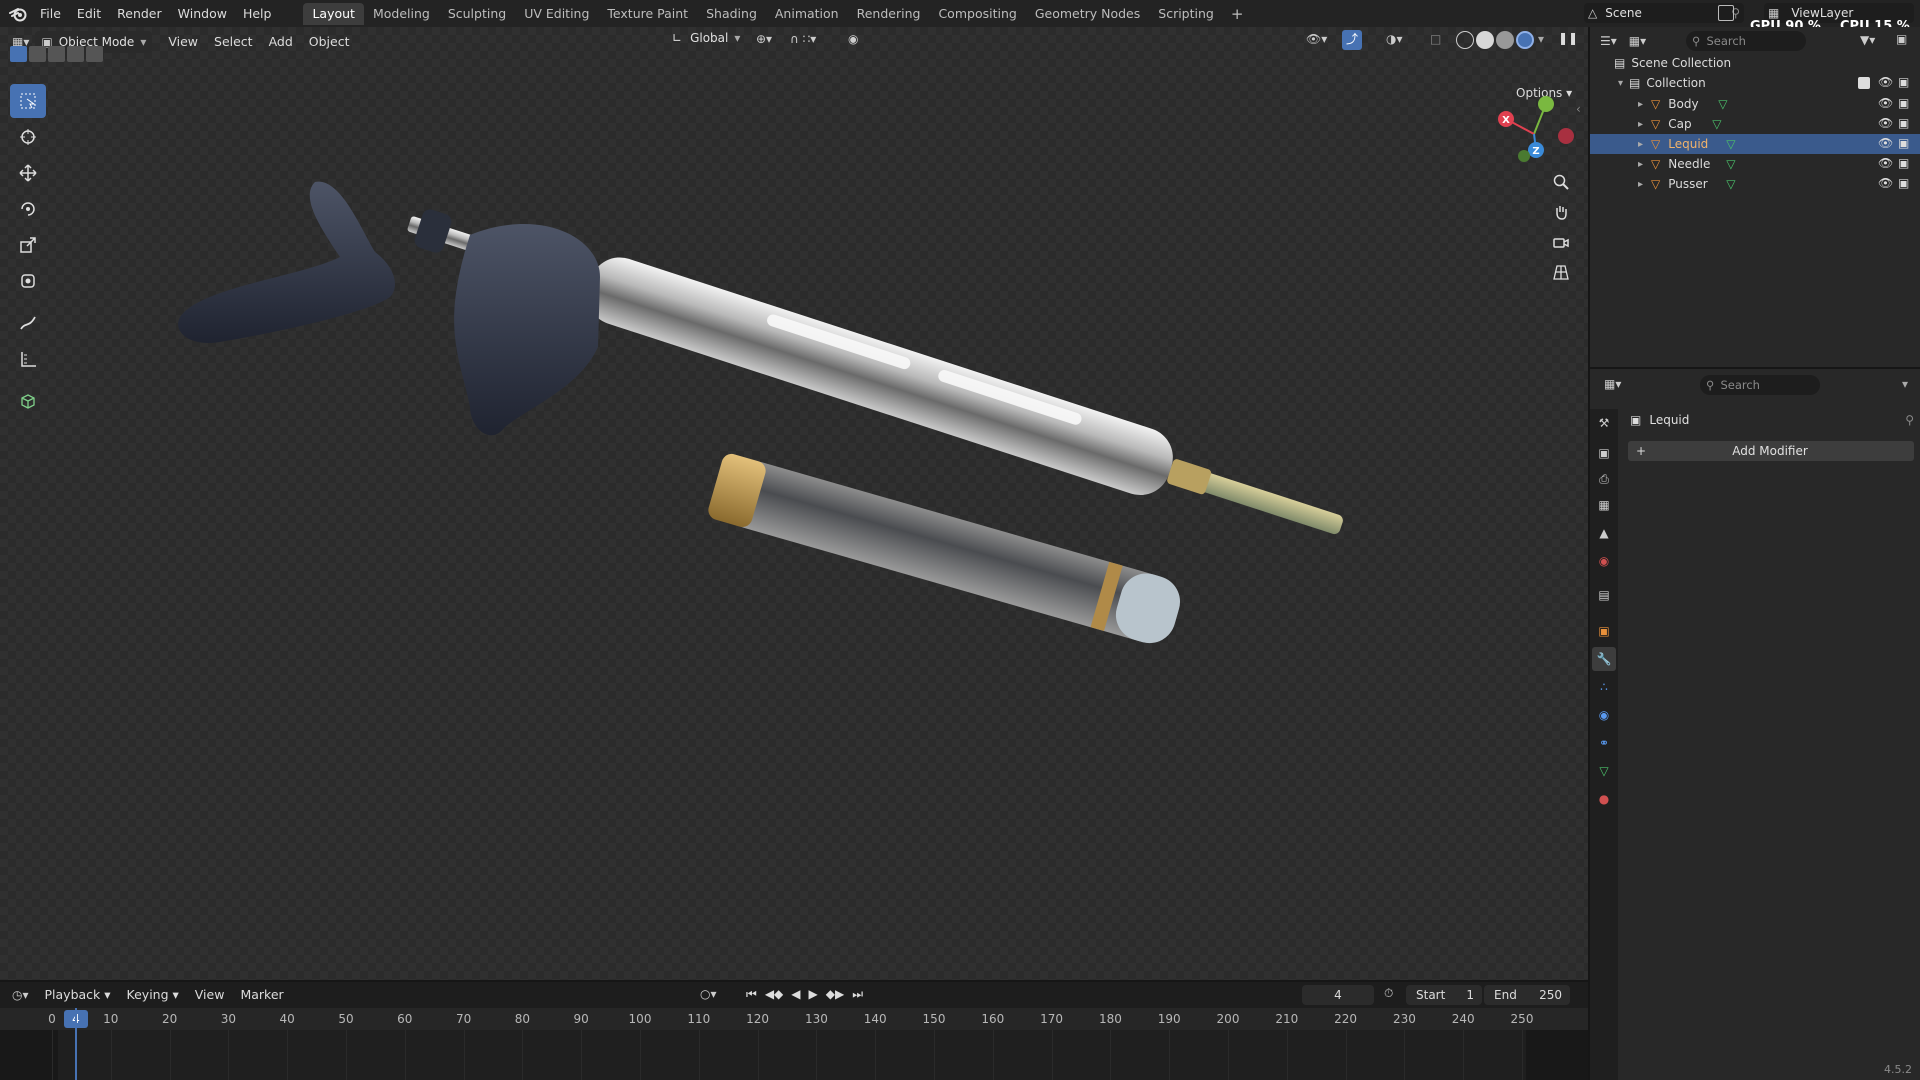 The width and height of the screenshot is (1920, 1080). What do you see at coordinates (803, 39) in the screenshot?
I see `snap-icon: ∩ ∷▾` at bounding box center [803, 39].